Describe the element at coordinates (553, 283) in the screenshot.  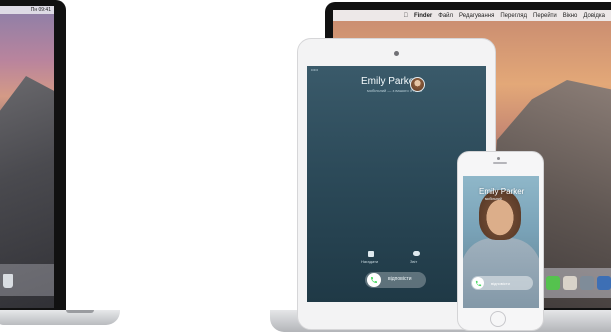
I see `facetime-icon` at that location.